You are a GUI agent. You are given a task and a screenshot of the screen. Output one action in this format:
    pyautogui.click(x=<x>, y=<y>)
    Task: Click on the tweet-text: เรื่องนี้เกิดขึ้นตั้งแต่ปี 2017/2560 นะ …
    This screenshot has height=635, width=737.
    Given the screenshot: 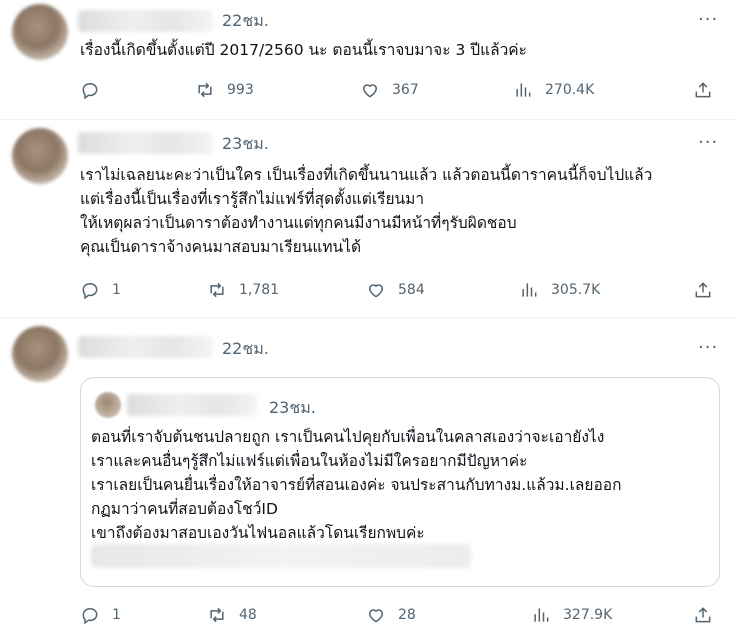 What is the action you would take?
    pyautogui.click(x=303, y=50)
    